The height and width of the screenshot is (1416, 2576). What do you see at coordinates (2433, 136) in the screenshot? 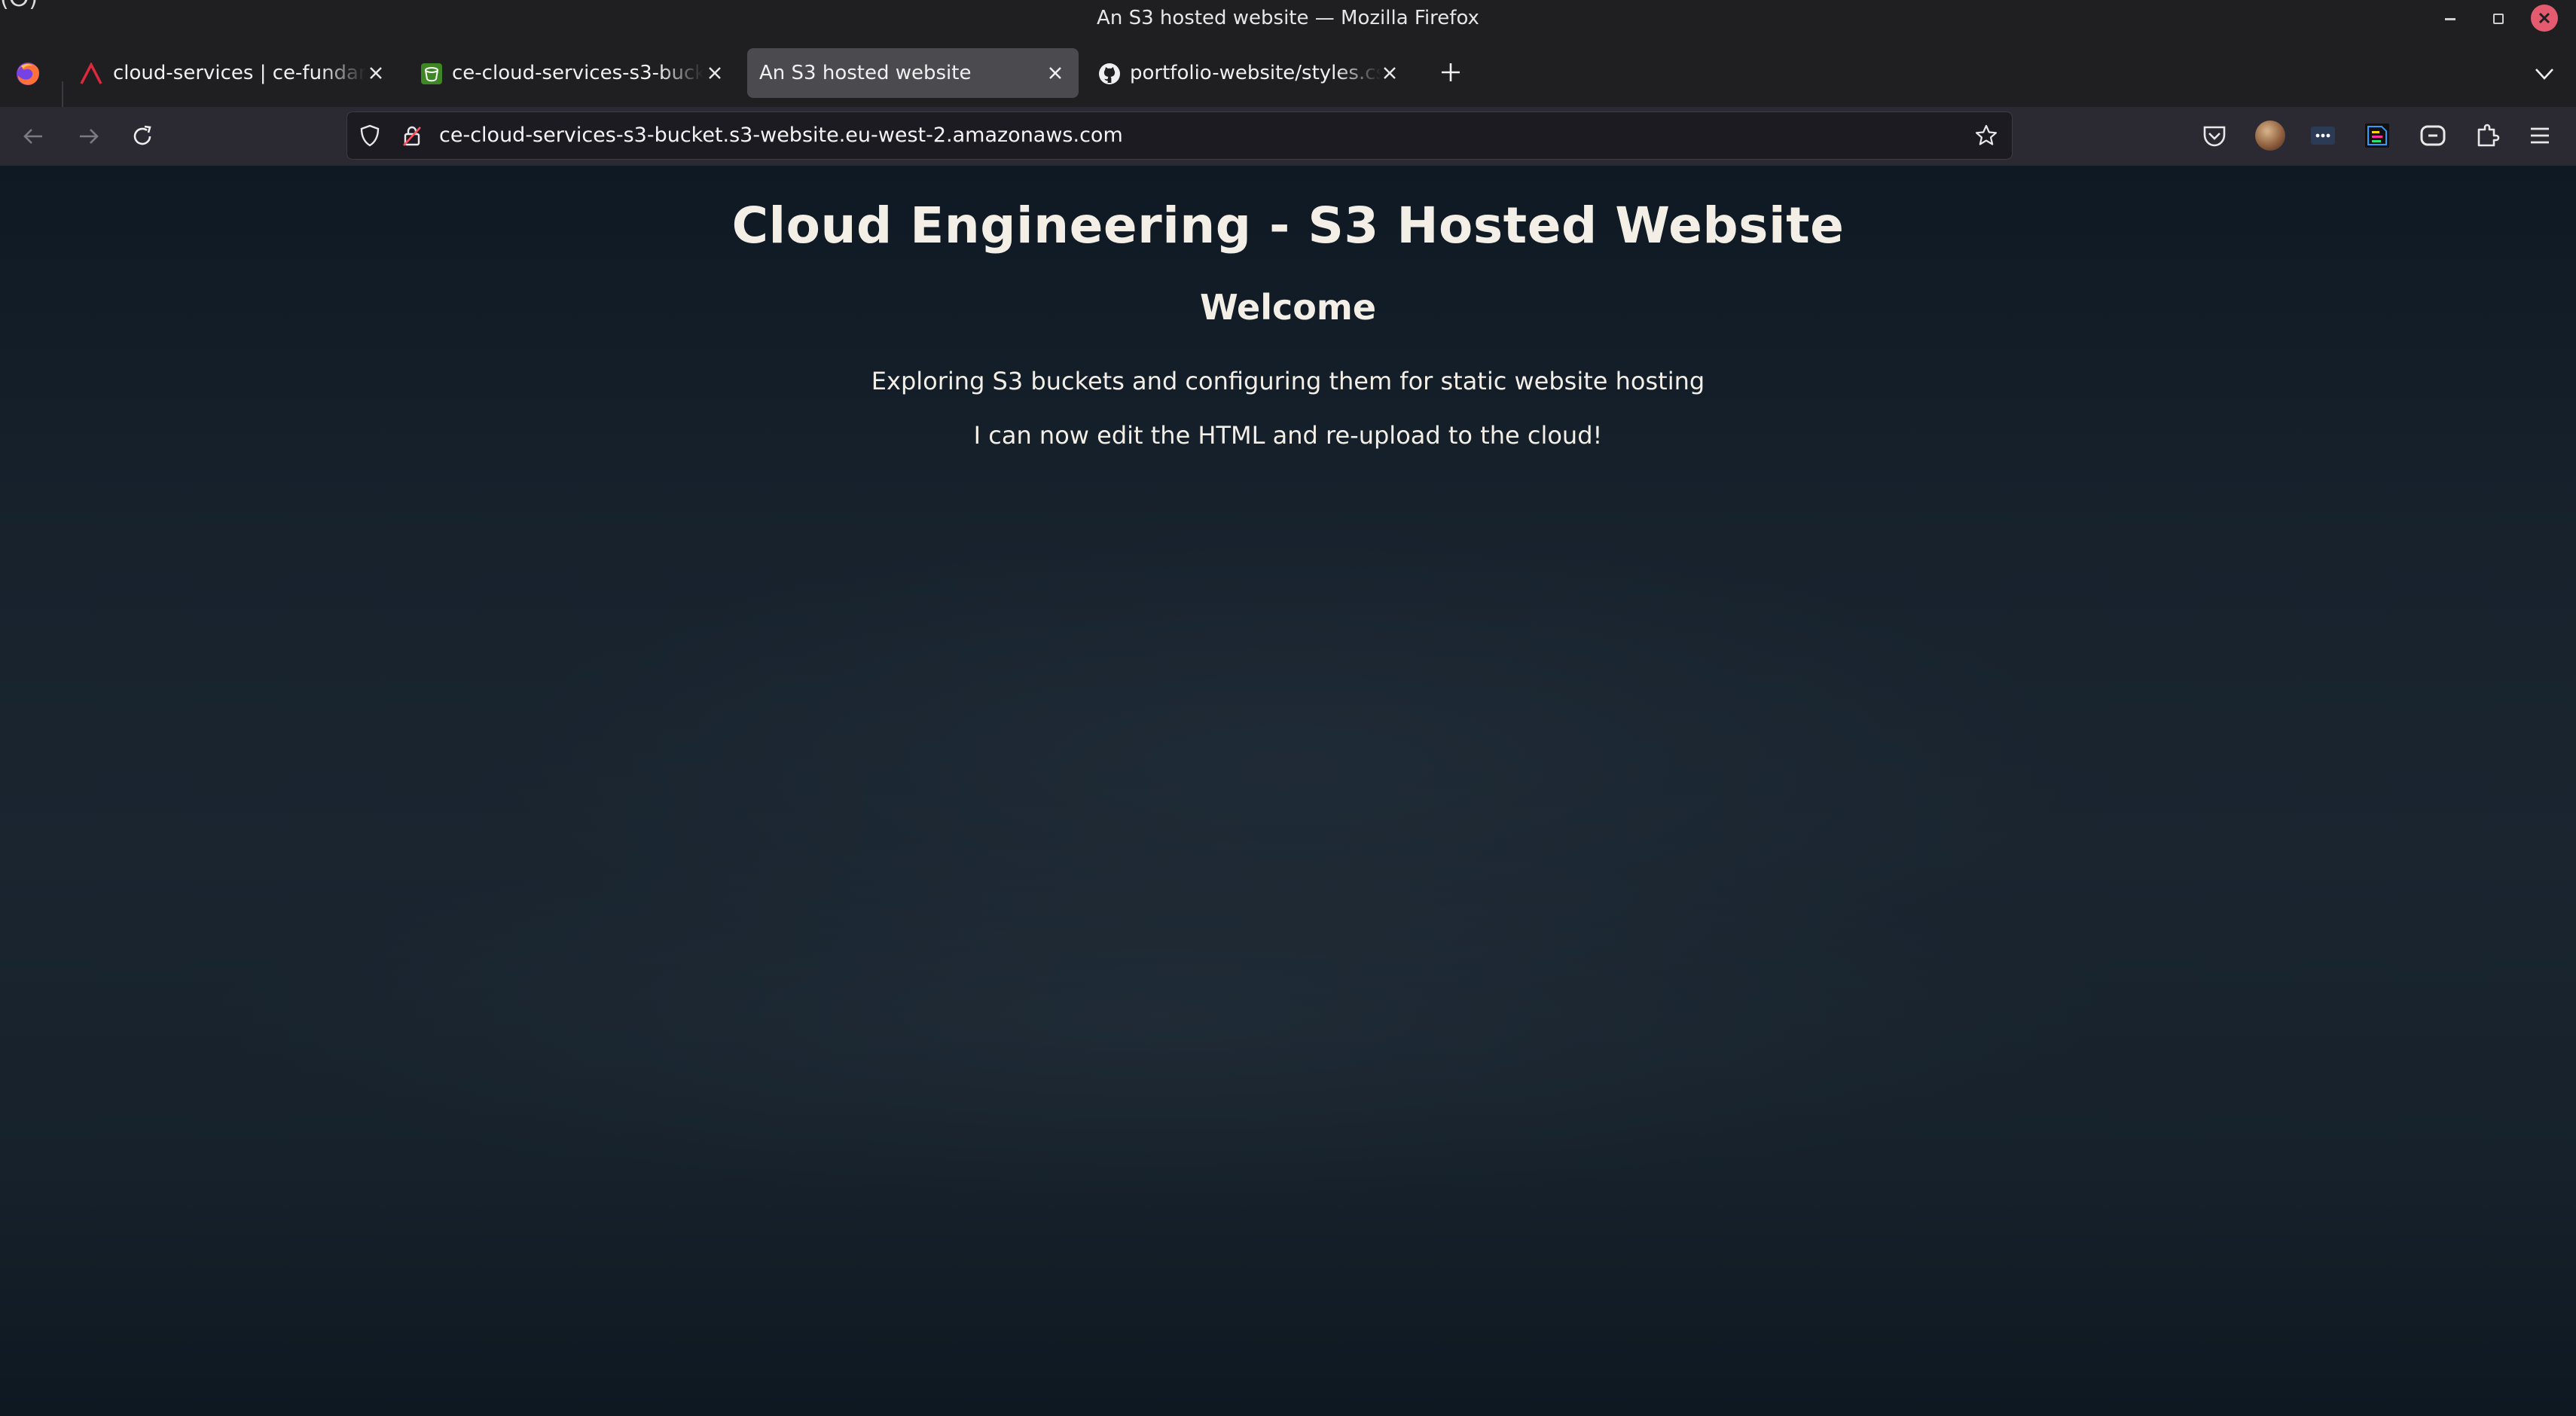
I see `screenshot-extension-icon` at bounding box center [2433, 136].